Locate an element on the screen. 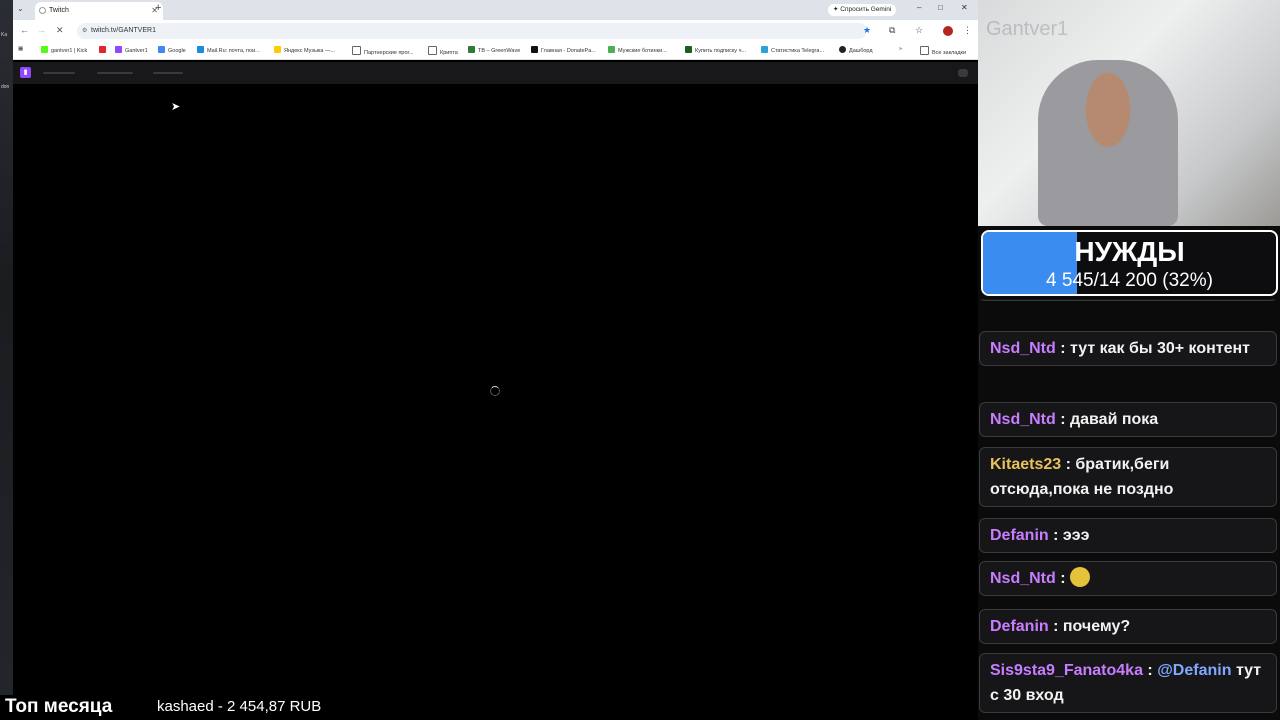 The width and height of the screenshot is (1280, 720). desktop-background: Ka don is located at coordinates (6, 360).